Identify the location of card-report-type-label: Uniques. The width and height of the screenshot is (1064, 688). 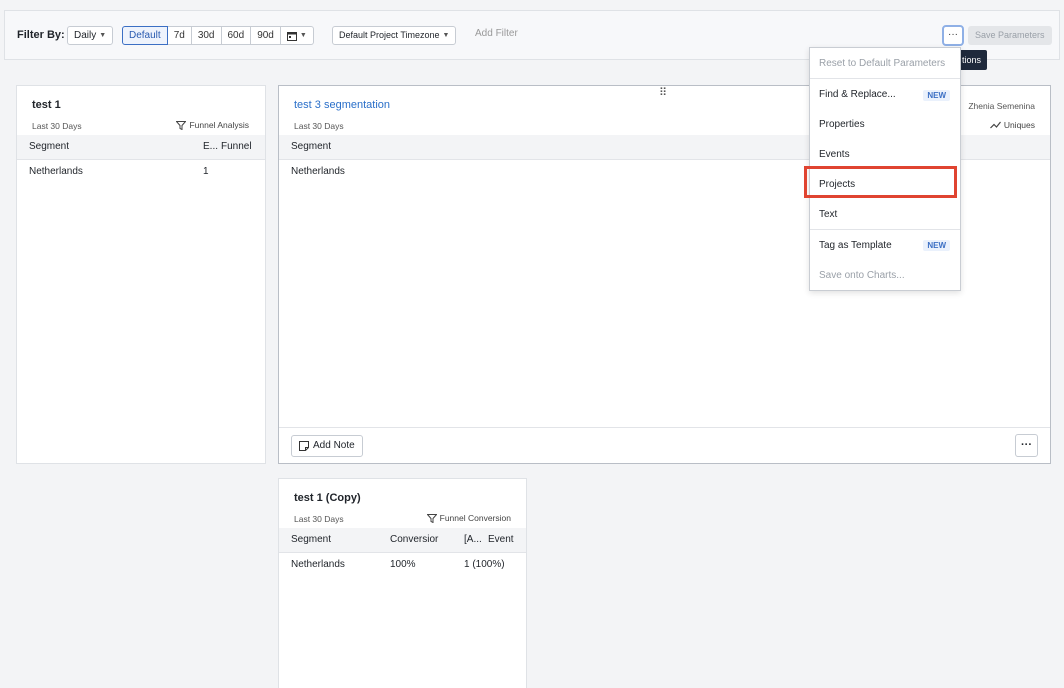
(1019, 125).